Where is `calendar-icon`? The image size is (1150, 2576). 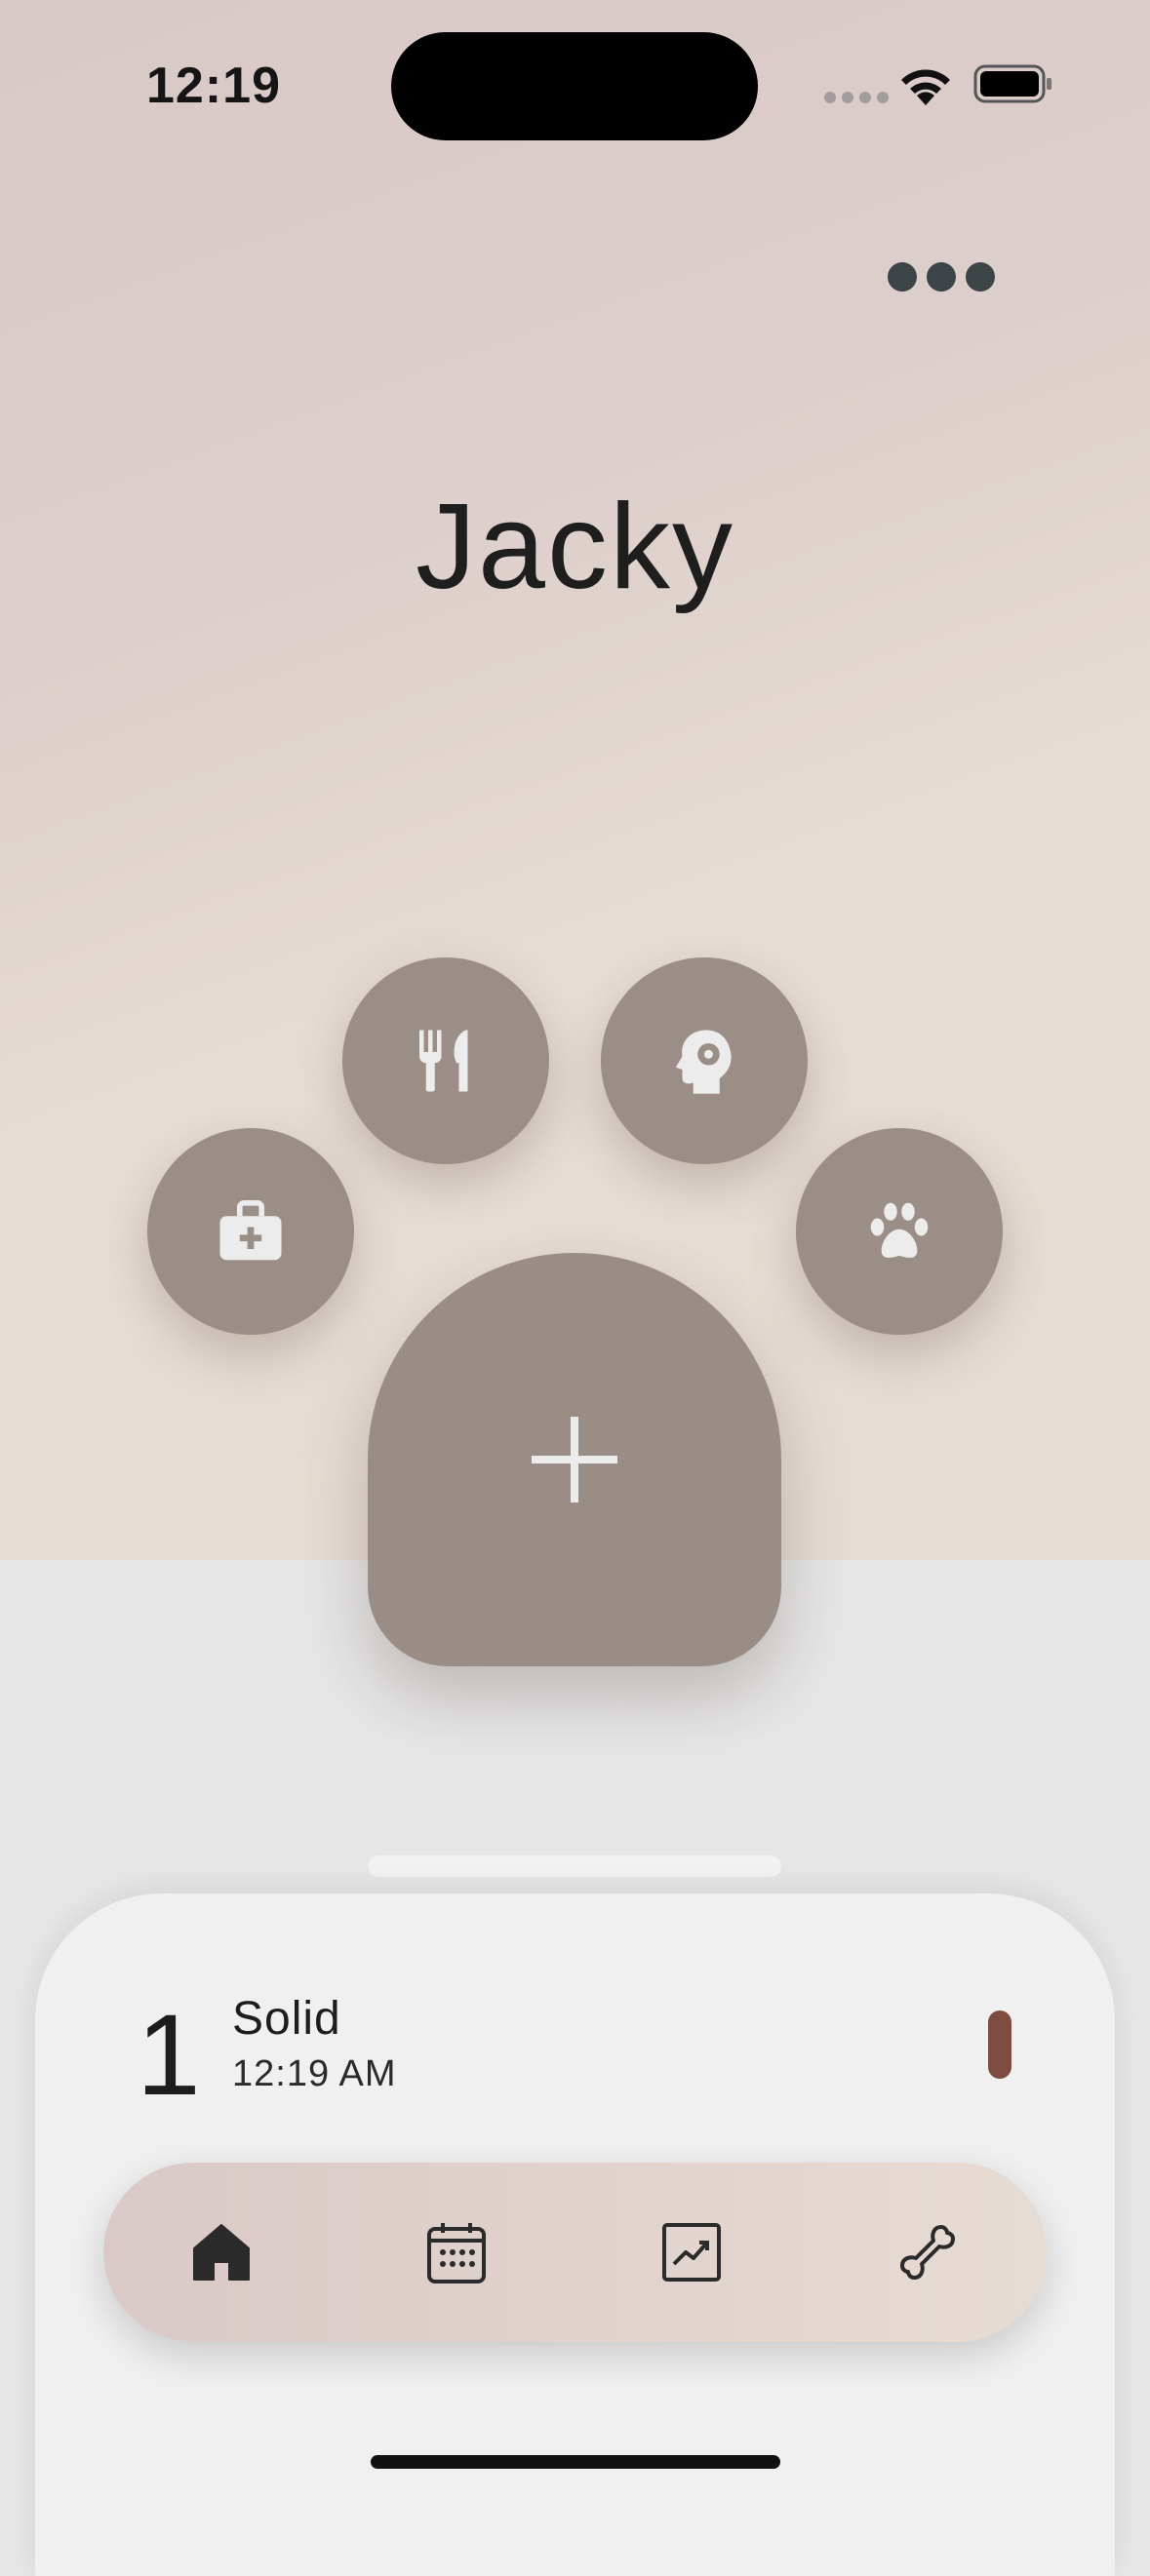 calendar-icon is located at coordinates (456, 2253).